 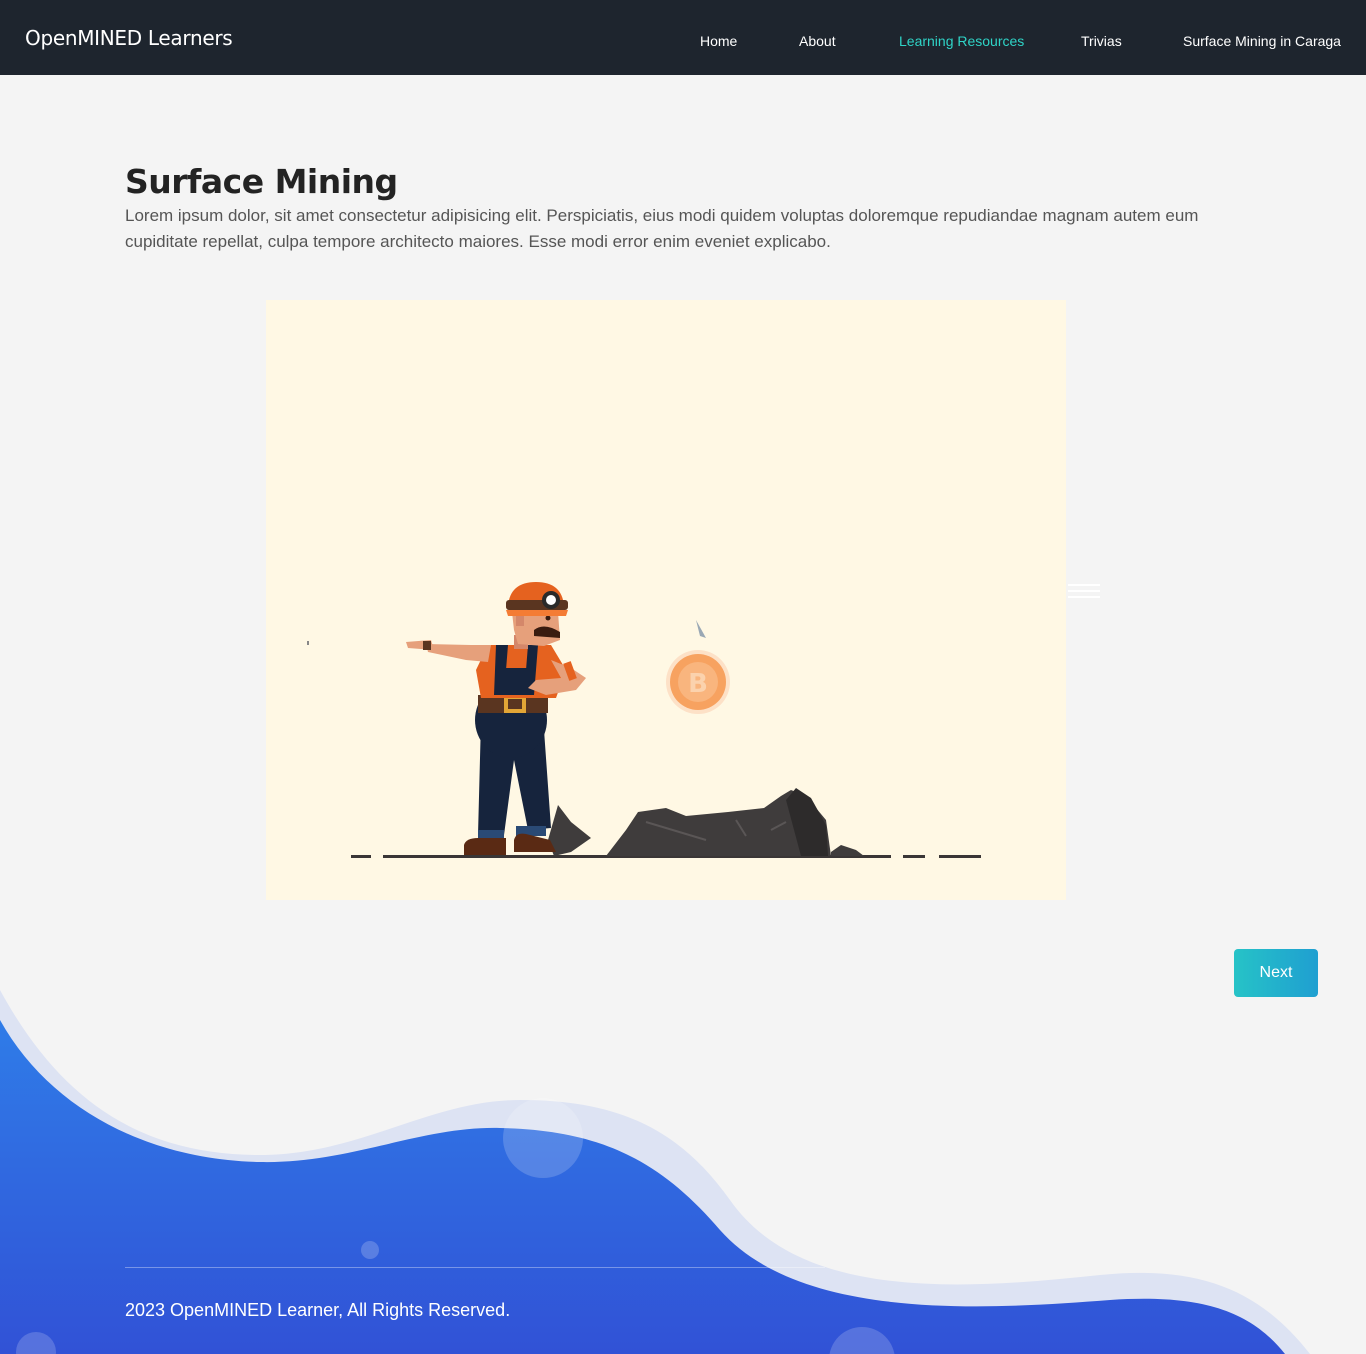 I want to click on nav-about: About, so click(x=817, y=41).